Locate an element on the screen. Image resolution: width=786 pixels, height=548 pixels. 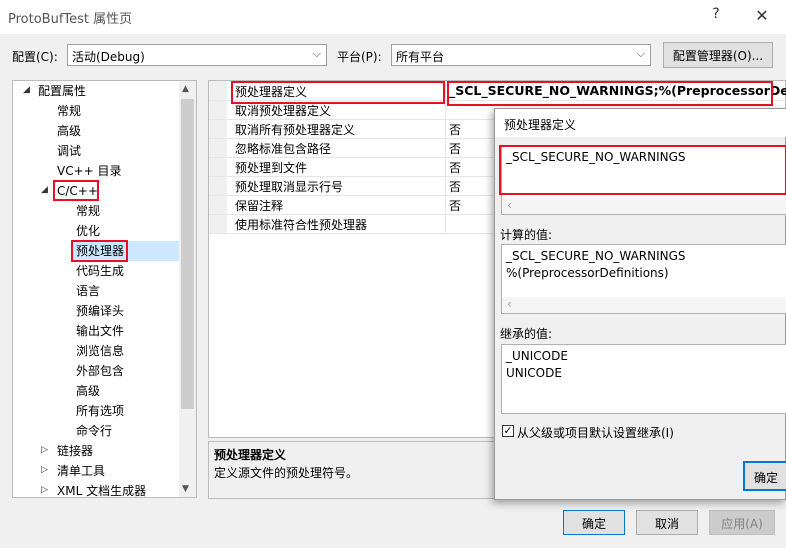
tree-item-precompiled-headers: 预编译头 is located at coordinates (100, 311).